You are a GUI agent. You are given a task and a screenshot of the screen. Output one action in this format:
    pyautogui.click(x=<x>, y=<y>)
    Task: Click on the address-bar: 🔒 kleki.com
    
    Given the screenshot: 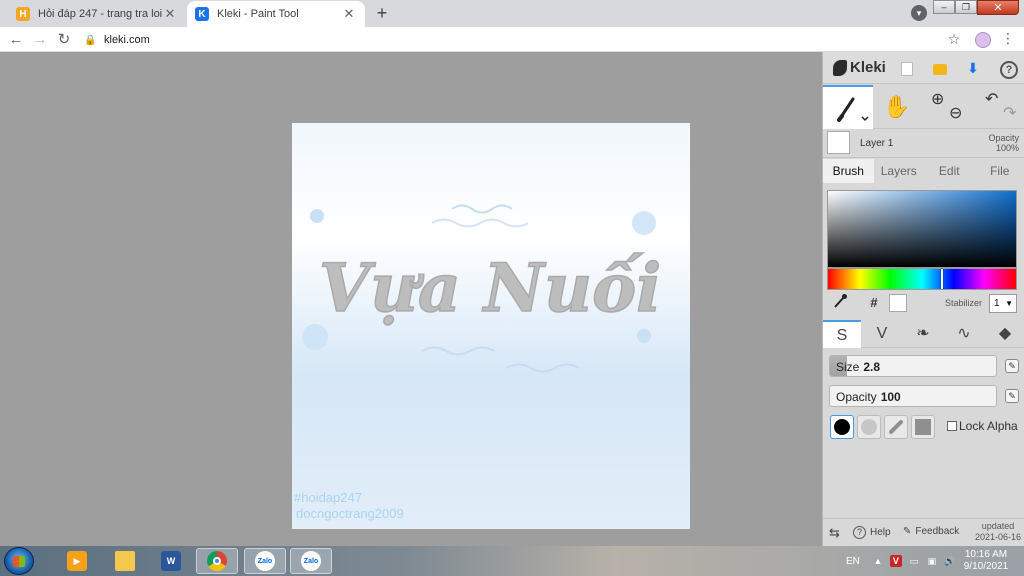 What is the action you would take?
    pyautogui.click(x=527, y=40)
    